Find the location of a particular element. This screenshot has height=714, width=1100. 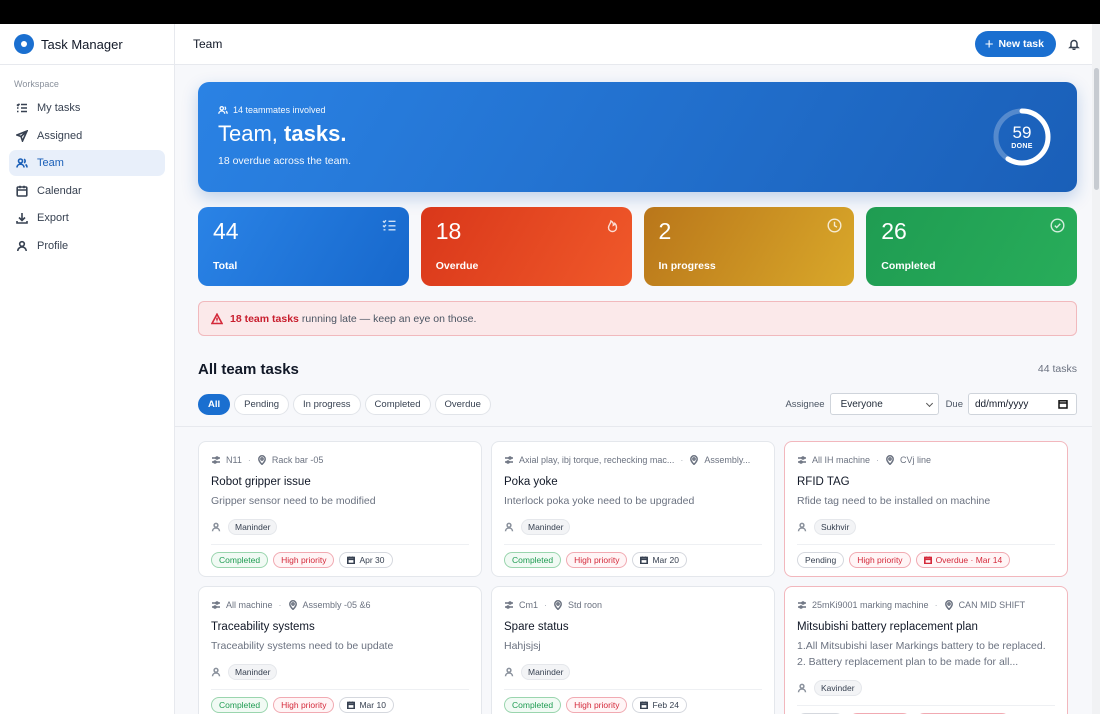

hero-title: Team, tasks. is located at coordinates (637, 134).